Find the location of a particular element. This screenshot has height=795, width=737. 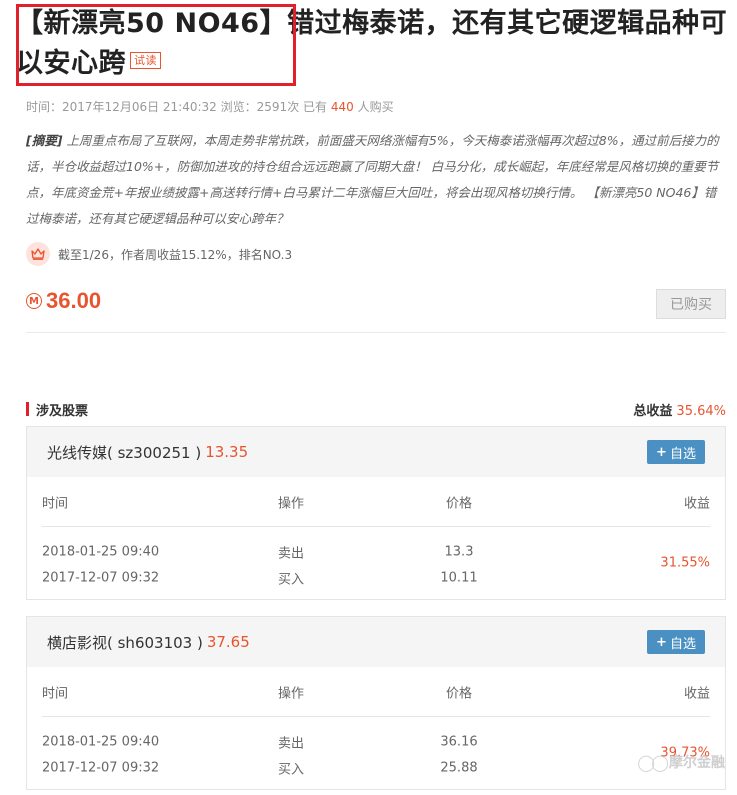

meta-bought-suffix: 人购买 is located at coordinates (375, 107).